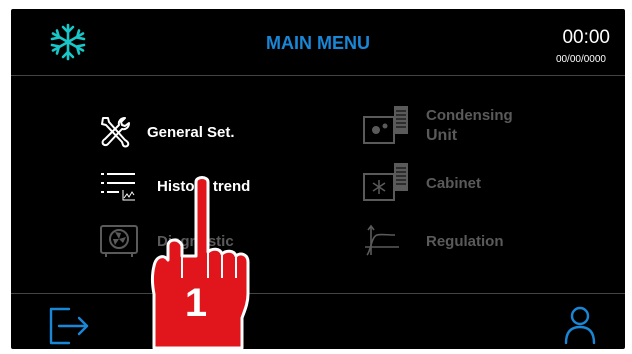 The height and width of the screenshot is (354, 632). Describe the element at coordinates (115, 132) in the screenshot. I see `wrench-screwdriver-icon` at that location.